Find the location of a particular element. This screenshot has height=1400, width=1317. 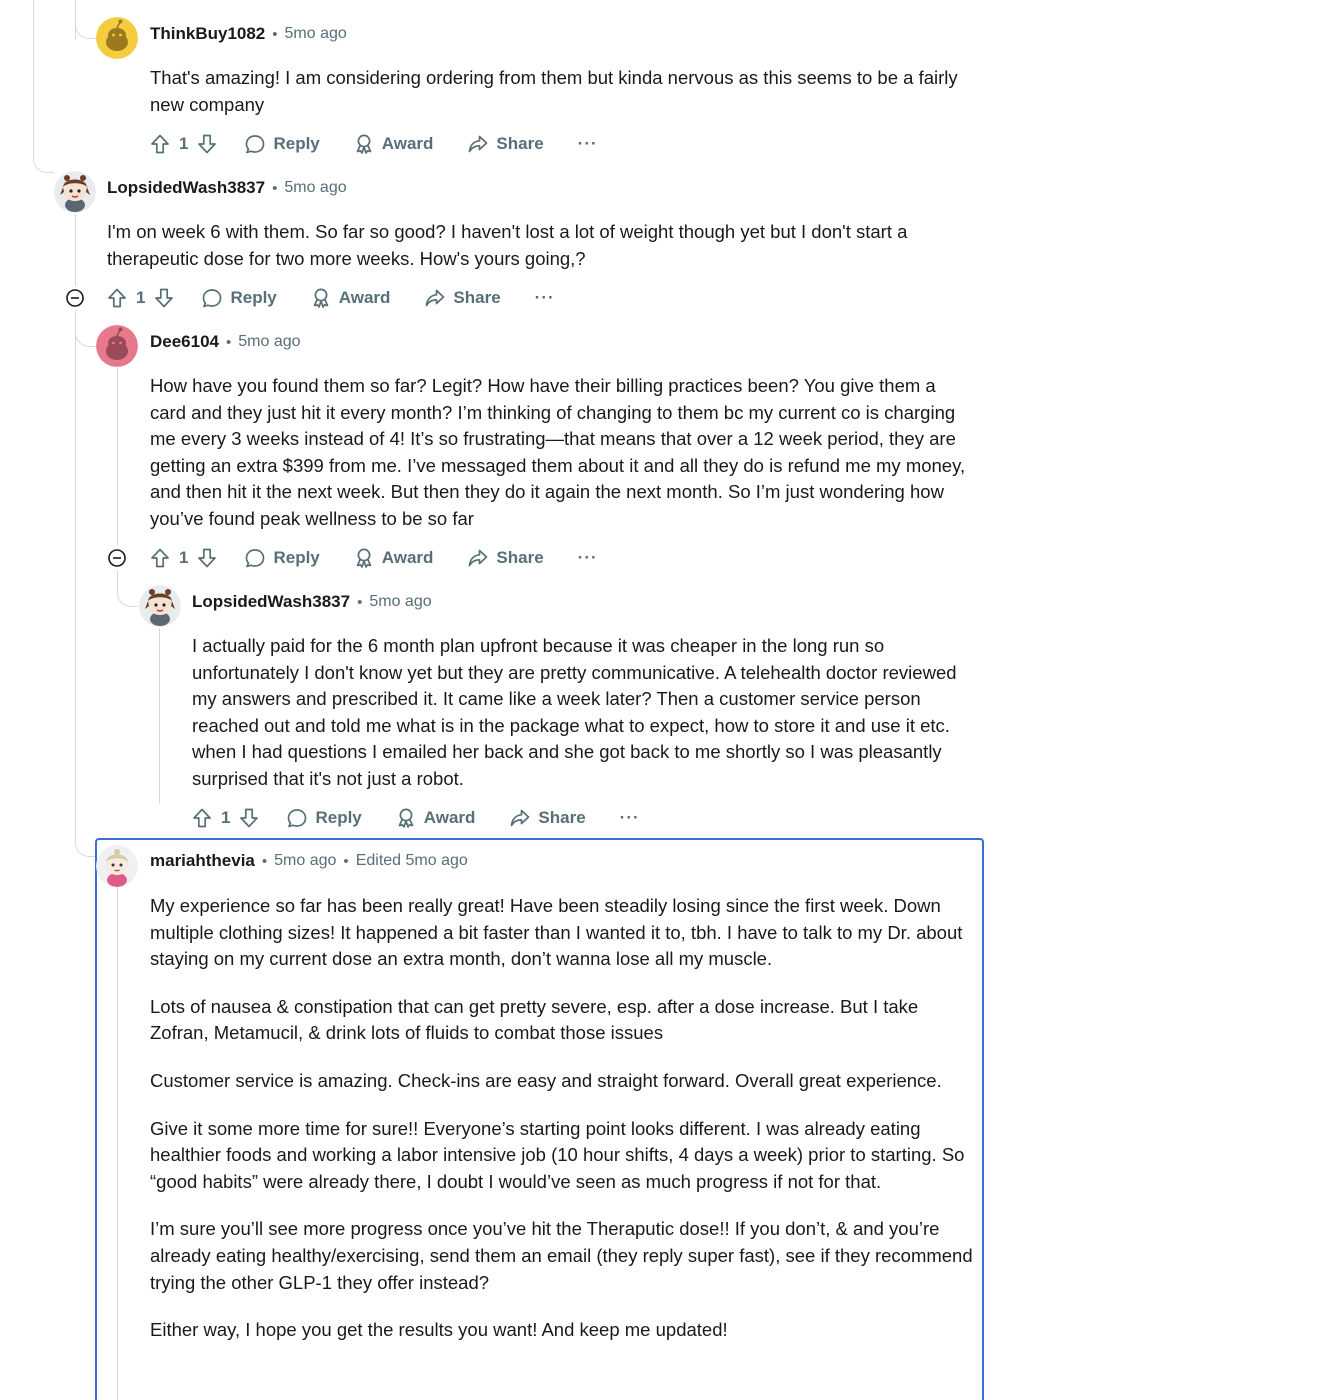

comment-author: ThinkBuy1082 is located at coordinates (207, 34).